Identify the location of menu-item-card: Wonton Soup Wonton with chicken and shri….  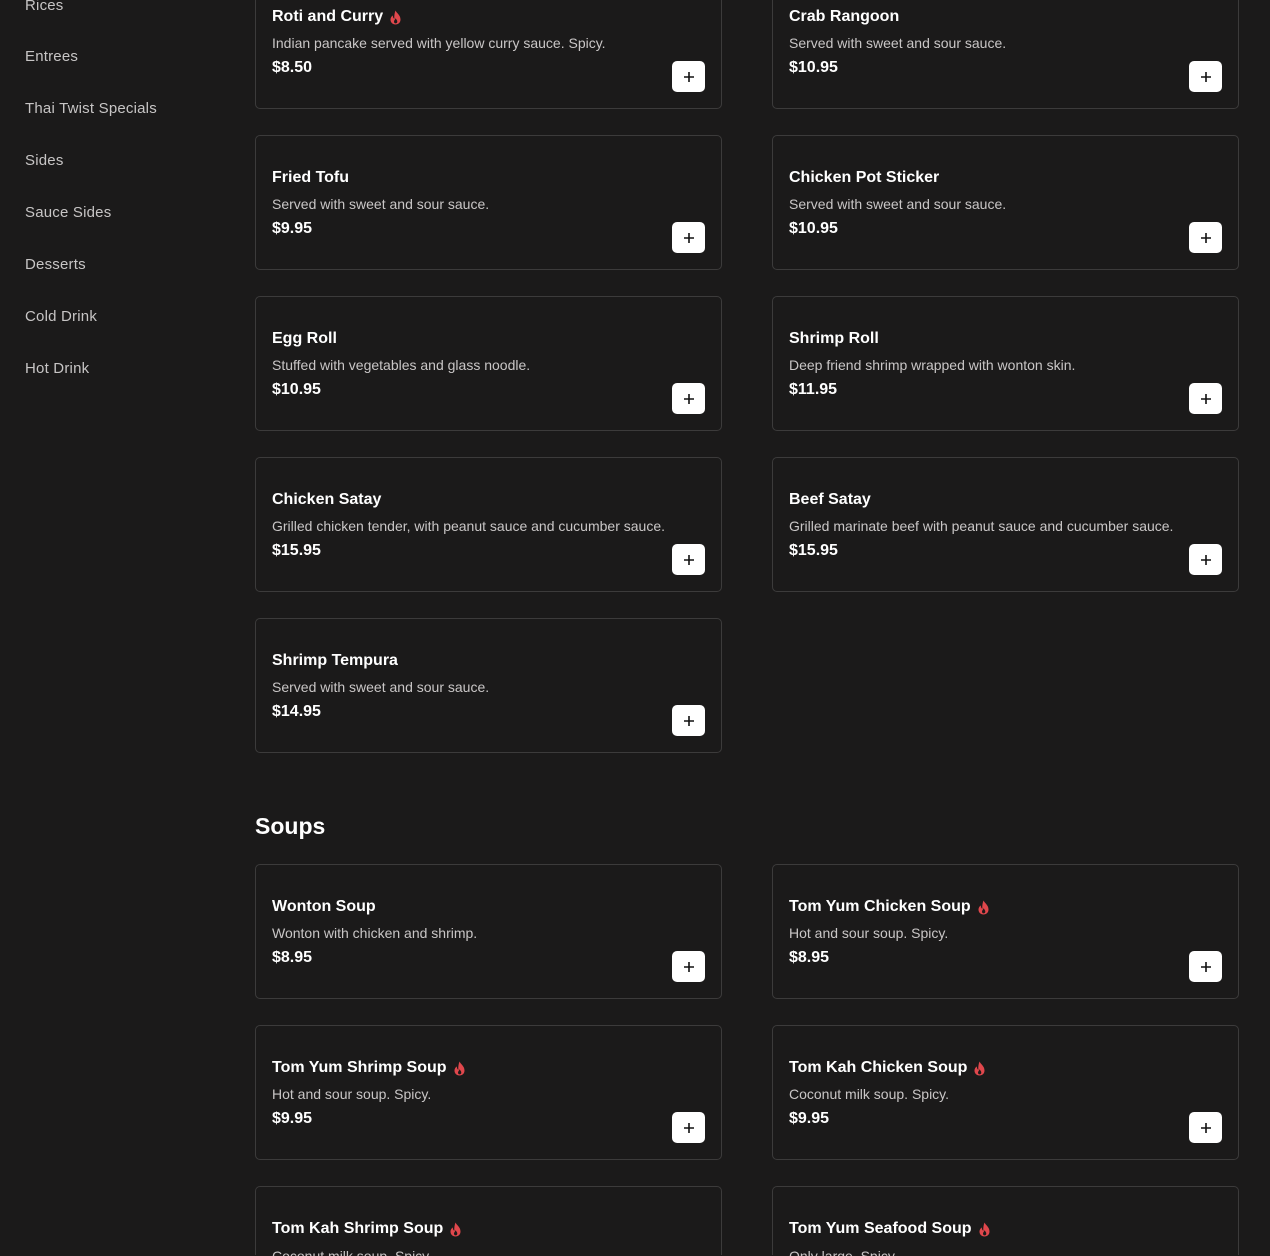
(488, 931).